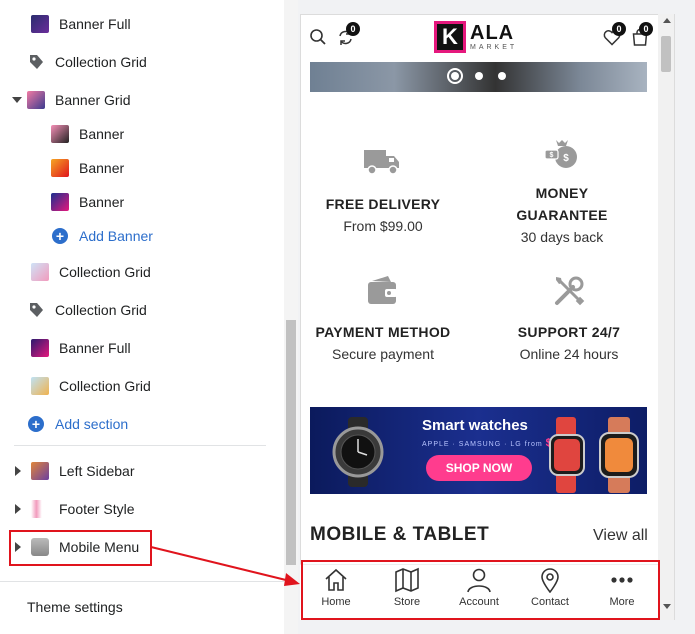 Image resolution: width=695 pixels, height=634 pixels. I want to click on search-icon, so click(318, 39).